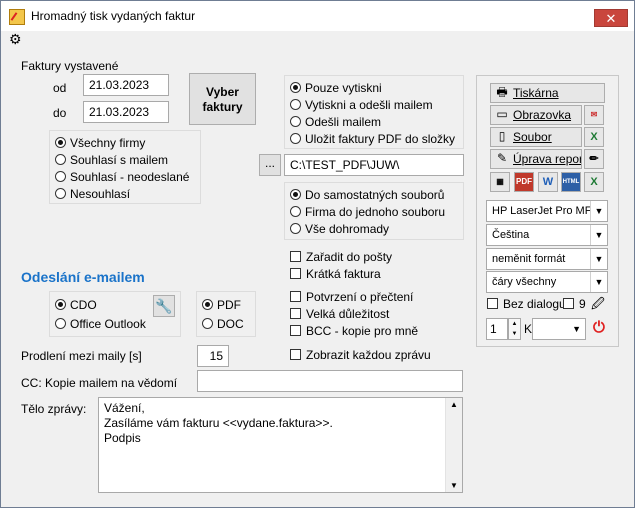 The width and height of the screenshot is (635, 508). I want to click on wrench-icon: 🔧, so click(164, 306).